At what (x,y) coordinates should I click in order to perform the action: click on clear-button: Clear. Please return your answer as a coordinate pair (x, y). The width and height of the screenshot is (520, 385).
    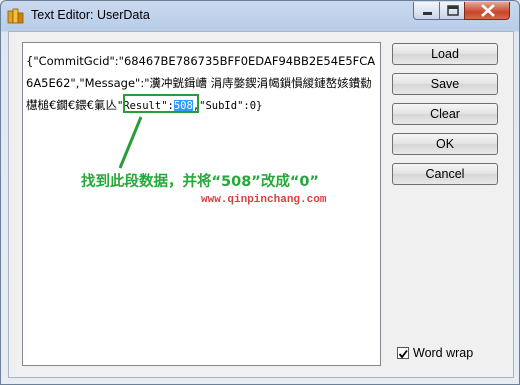
    Looking at the image, I should click on (445, 114).